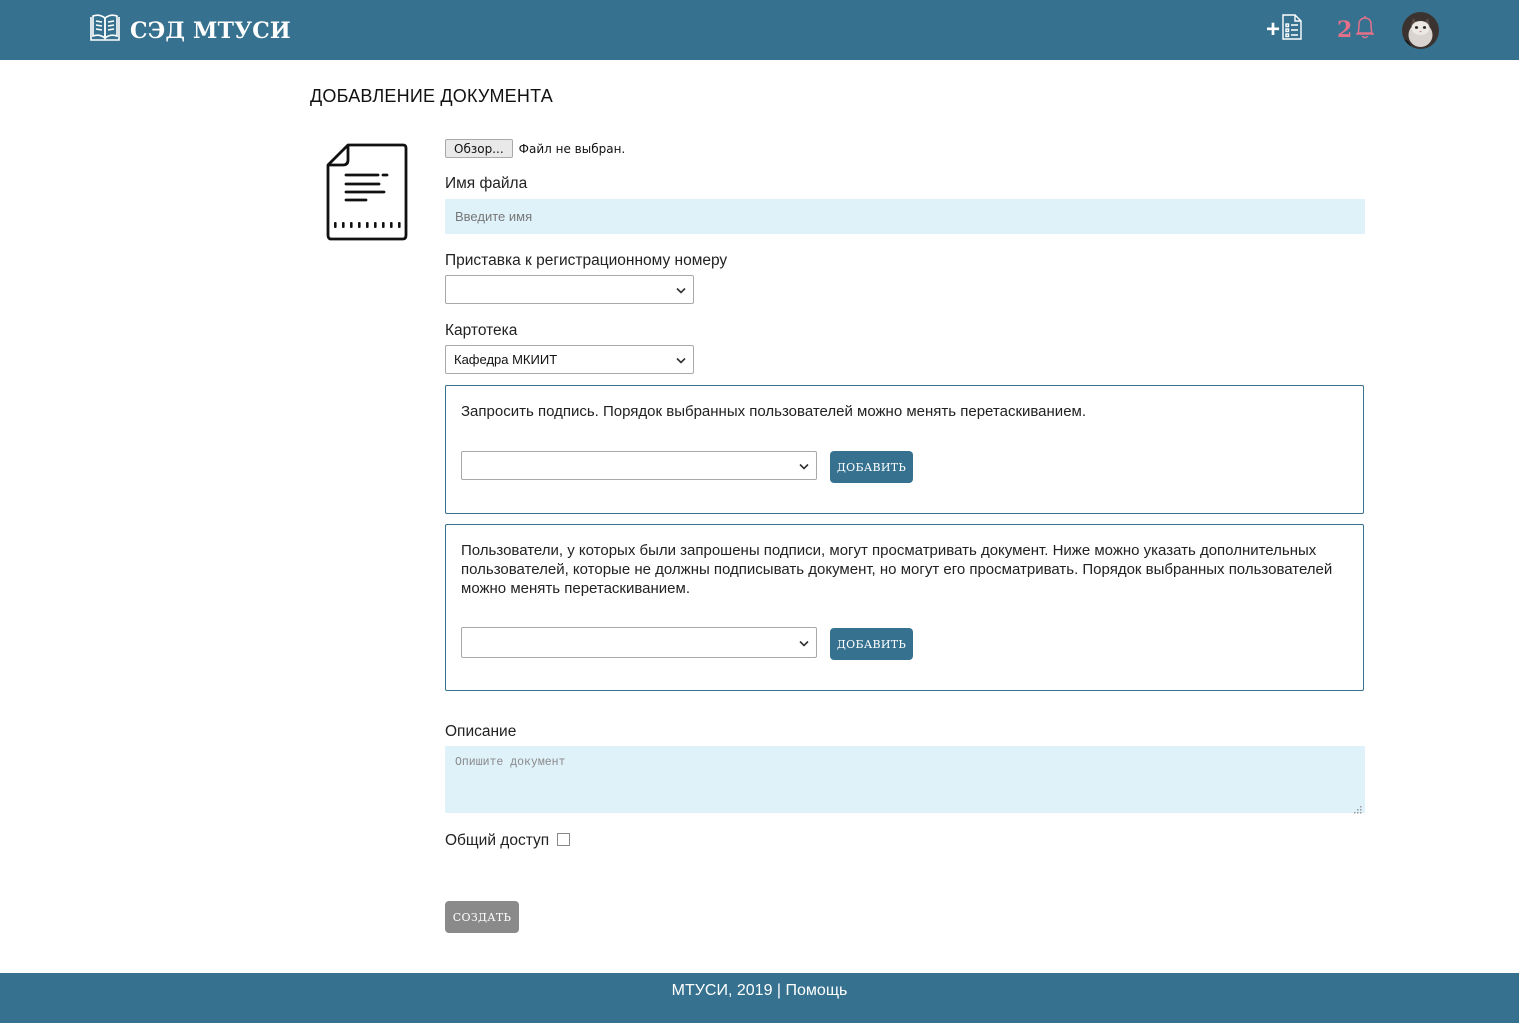 Image resolution: width=1519 pixels, height=1023 pixels. I want to click on prefix-select, so click(569, 289).